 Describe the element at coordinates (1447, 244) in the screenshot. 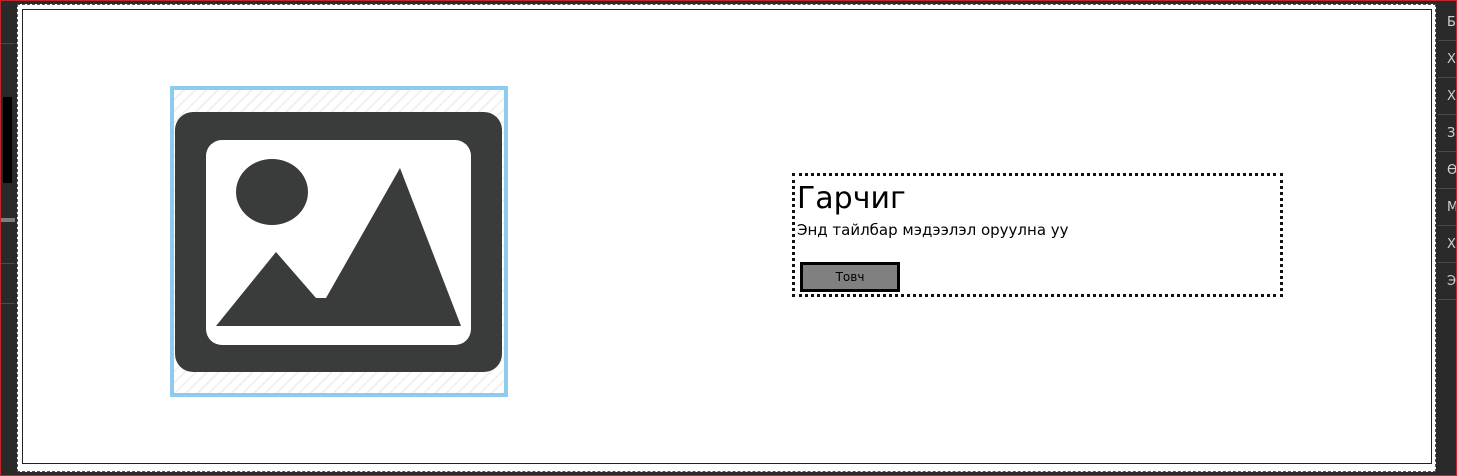

I see `sidebar-item-7: Х` at that location.